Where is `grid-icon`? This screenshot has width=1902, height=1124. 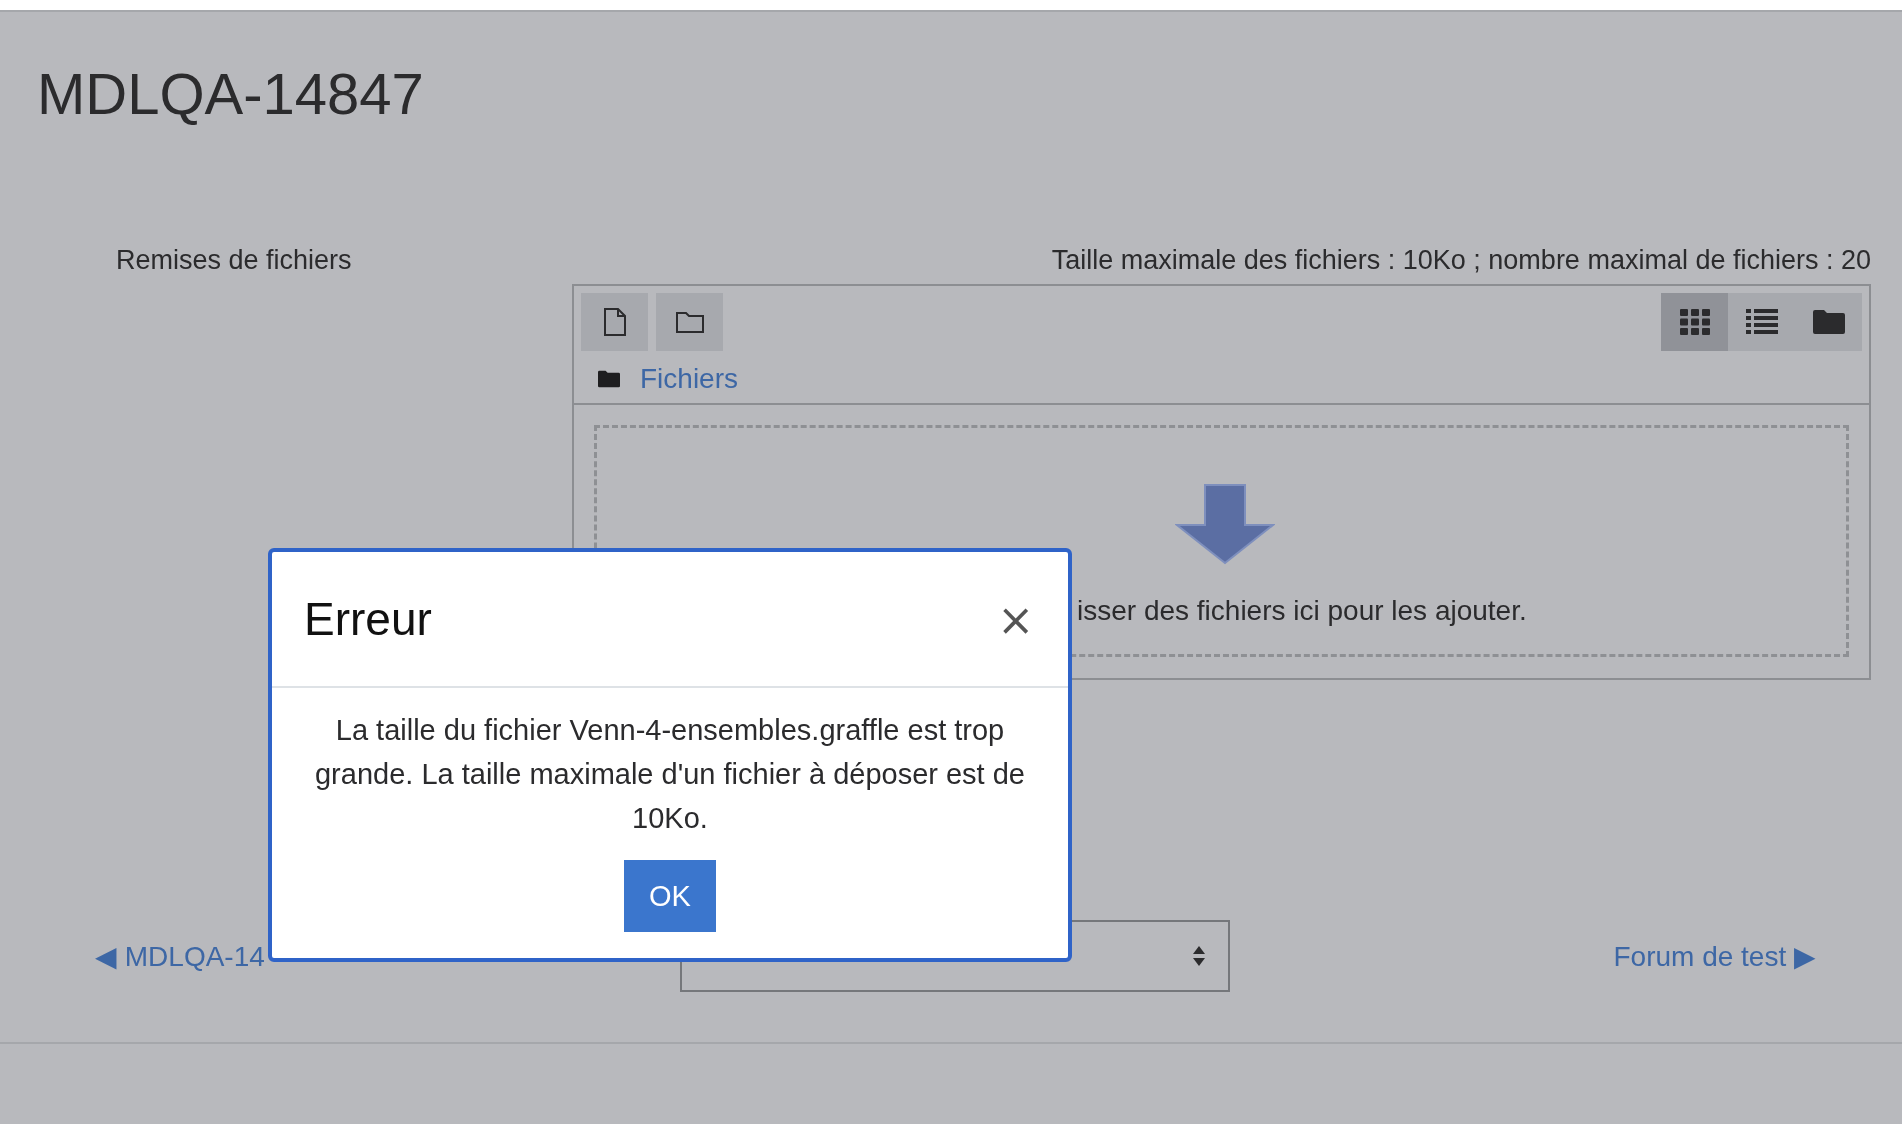
grid-icon is located at coordinates (1694, 322).